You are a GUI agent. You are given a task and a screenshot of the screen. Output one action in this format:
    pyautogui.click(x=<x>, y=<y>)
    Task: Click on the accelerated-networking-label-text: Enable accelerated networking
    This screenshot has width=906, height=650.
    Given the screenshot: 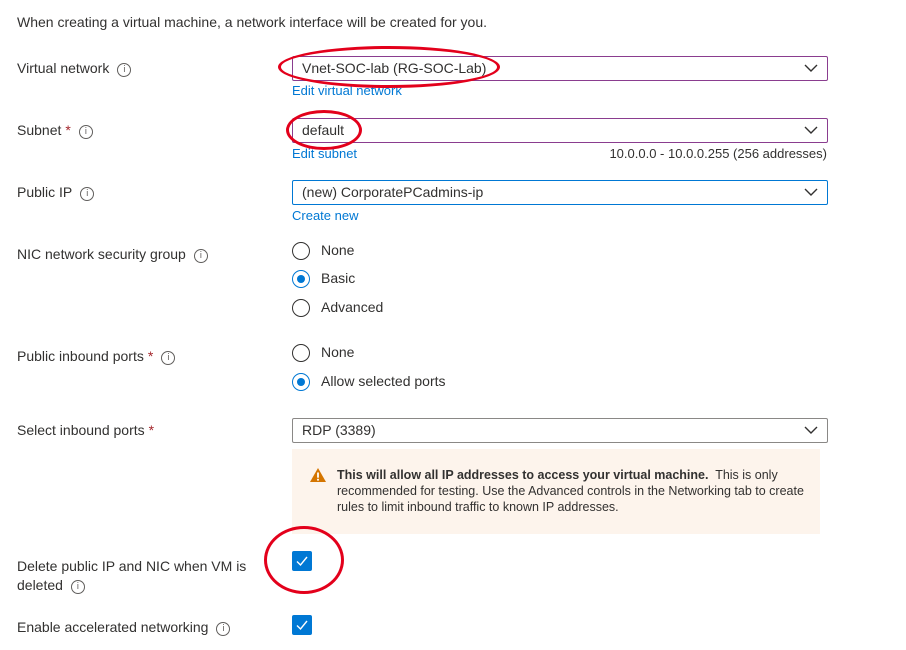 What is the action you would take?
    pyautogui.click(x=113, y=627)
    